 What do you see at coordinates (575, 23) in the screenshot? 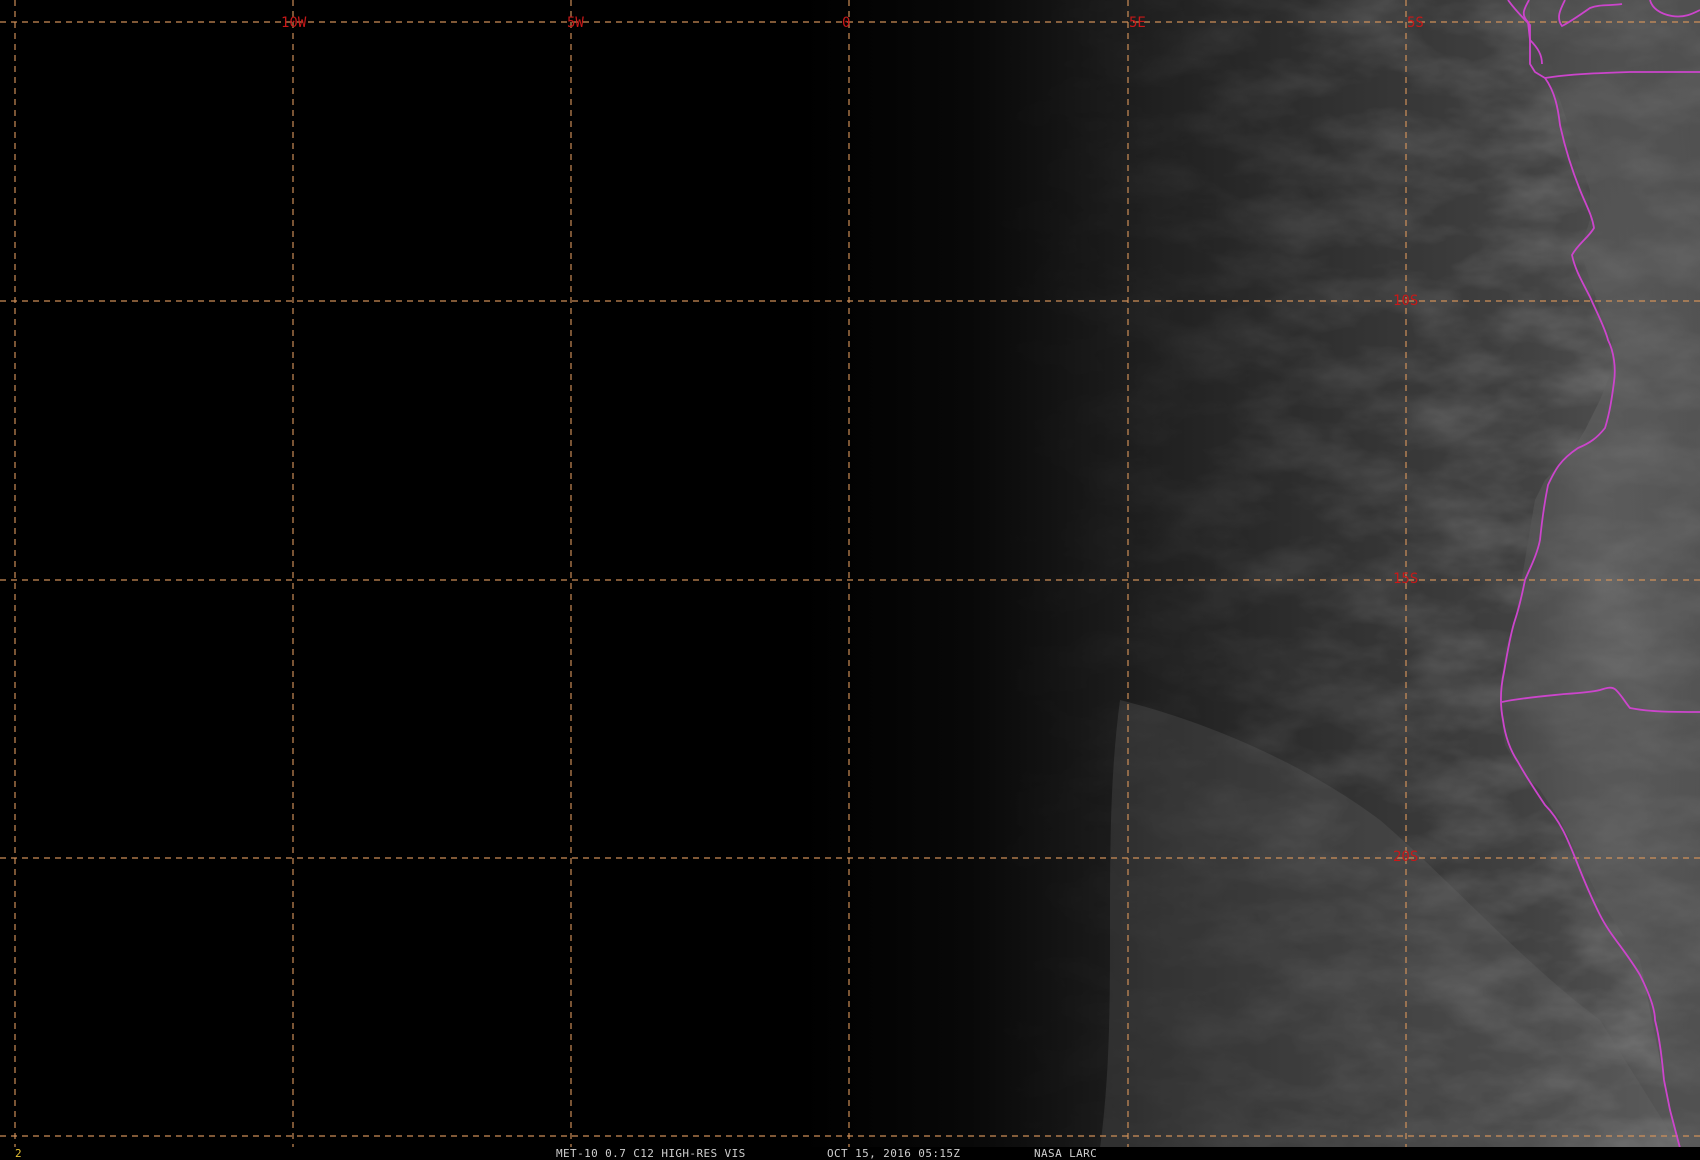
I see `longitude-label: 5W` at bounding box center [575, 23].